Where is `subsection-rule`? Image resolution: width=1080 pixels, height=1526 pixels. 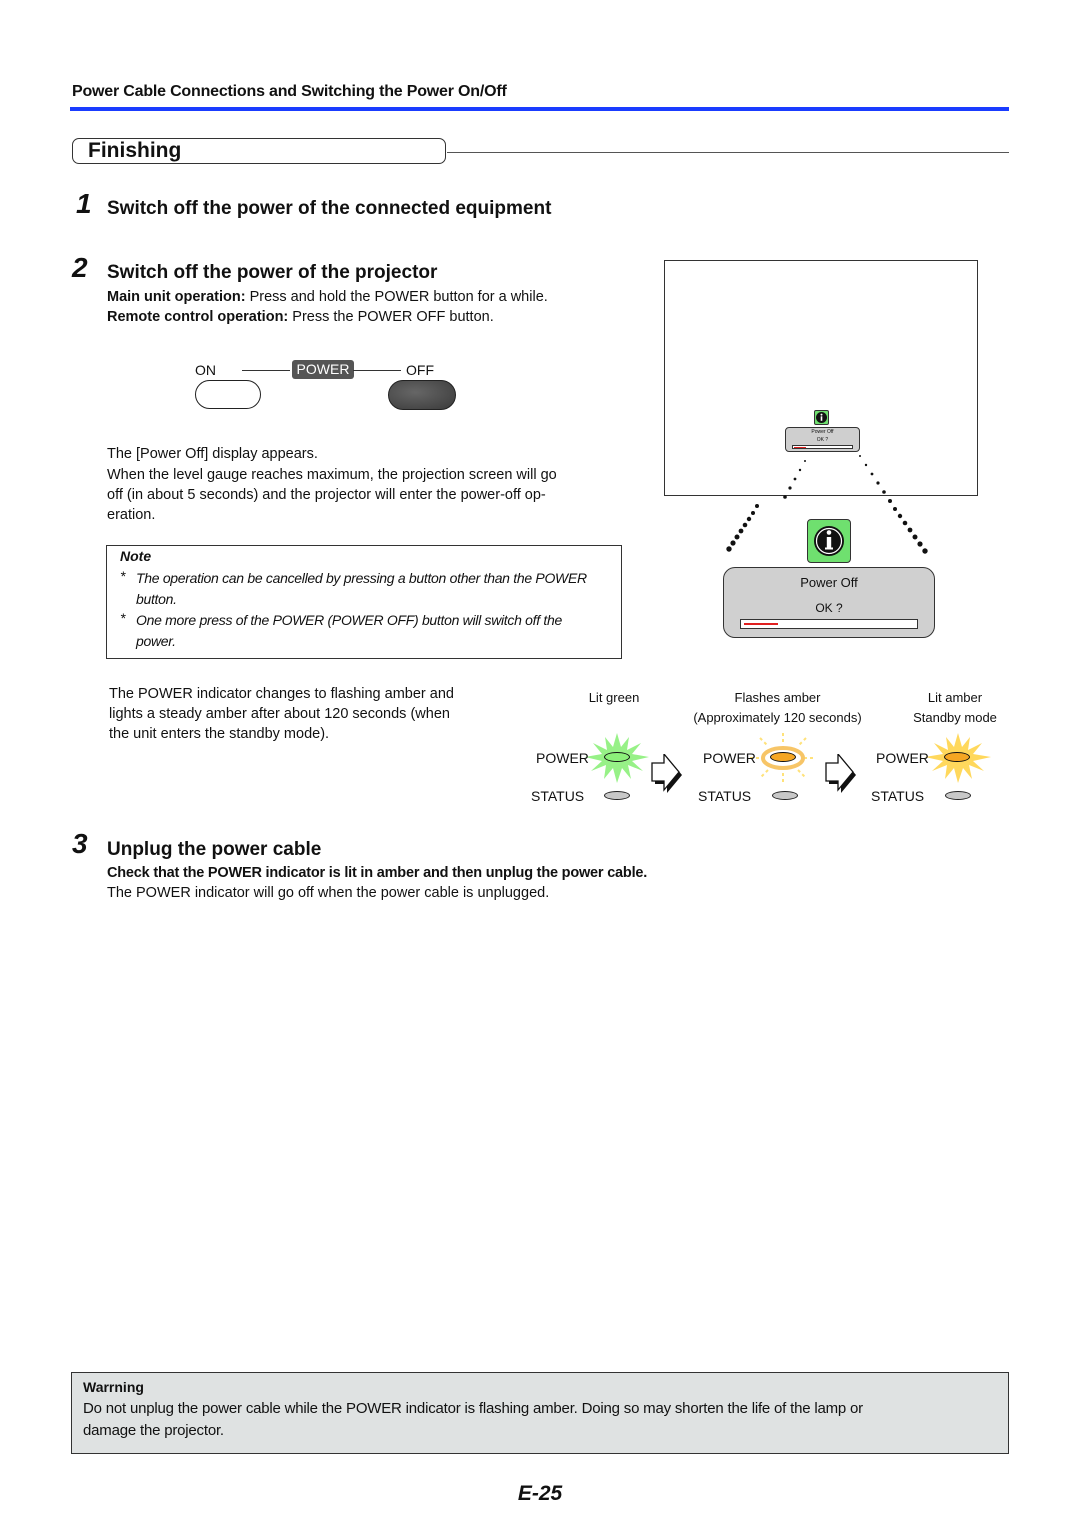 subsection-rule is located at coordinates (728, 152).